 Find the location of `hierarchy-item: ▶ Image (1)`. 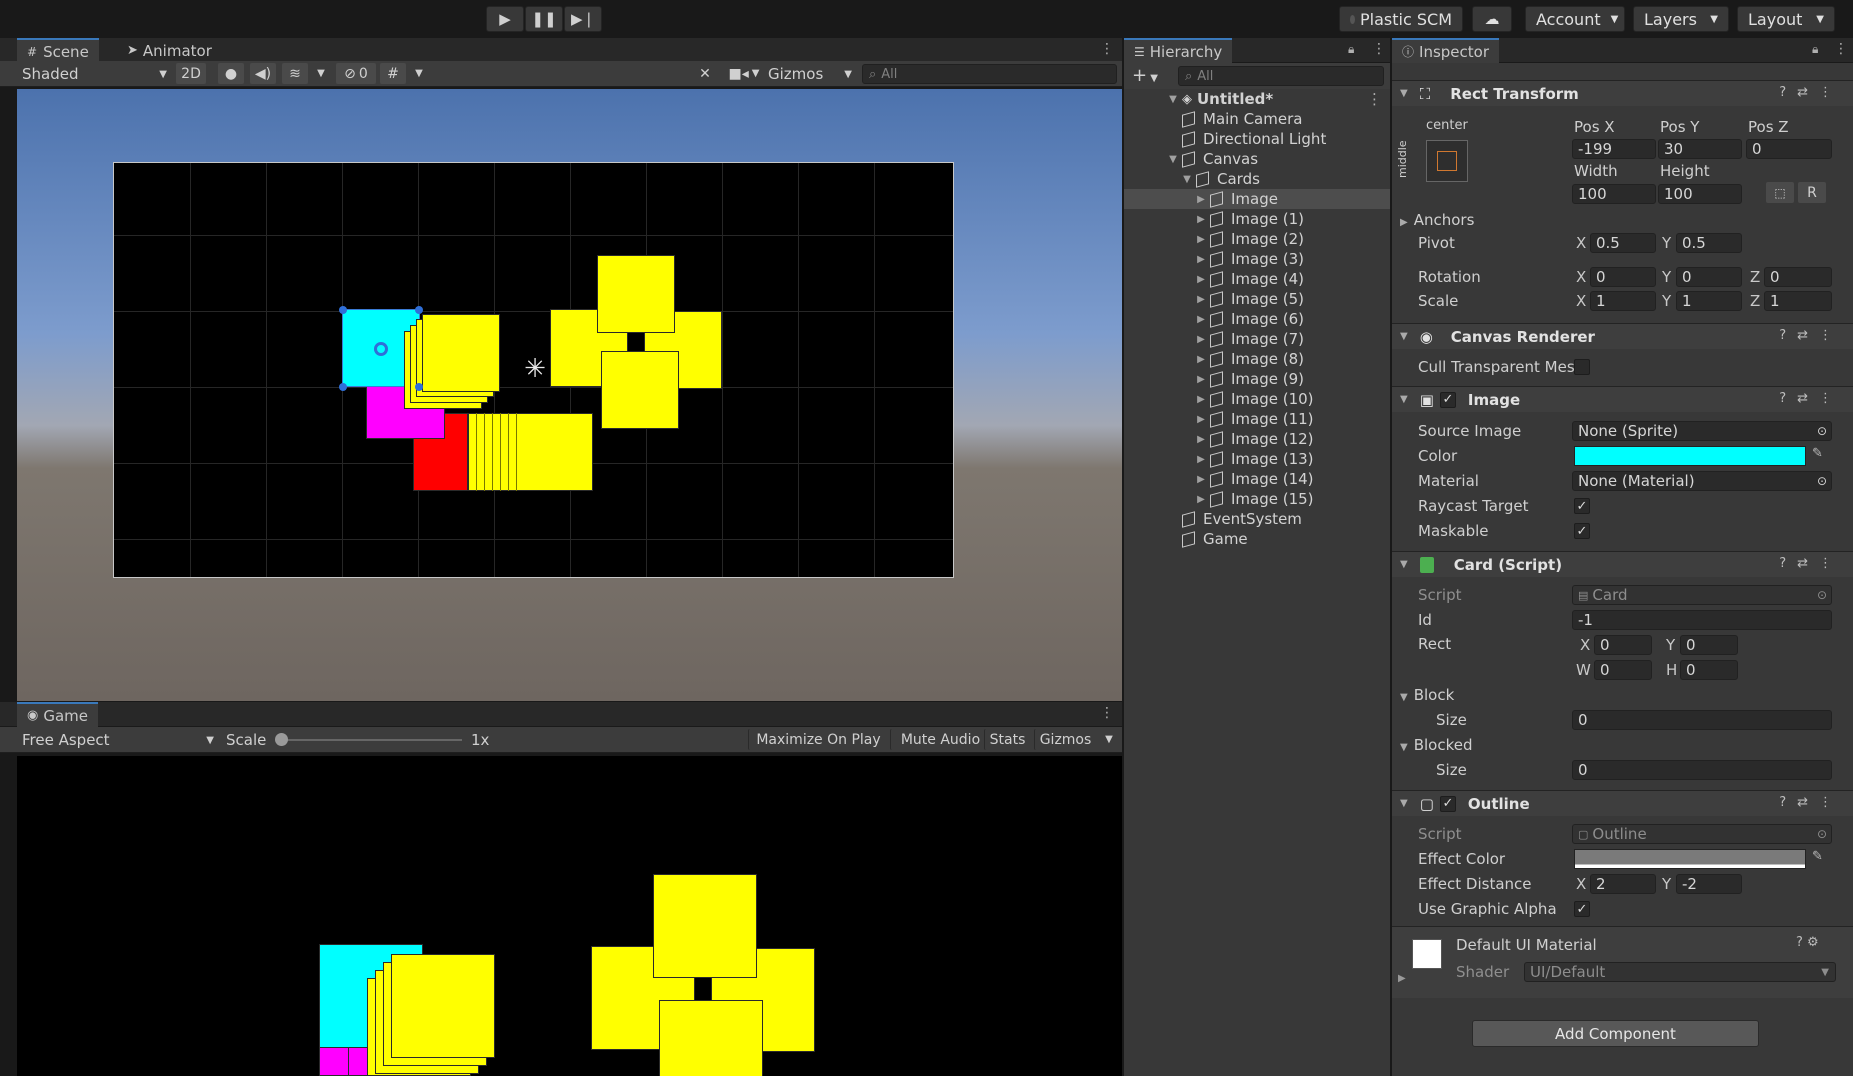

hierarchy-item: ▶ Image (1) is located at coordinates (1257, 219).